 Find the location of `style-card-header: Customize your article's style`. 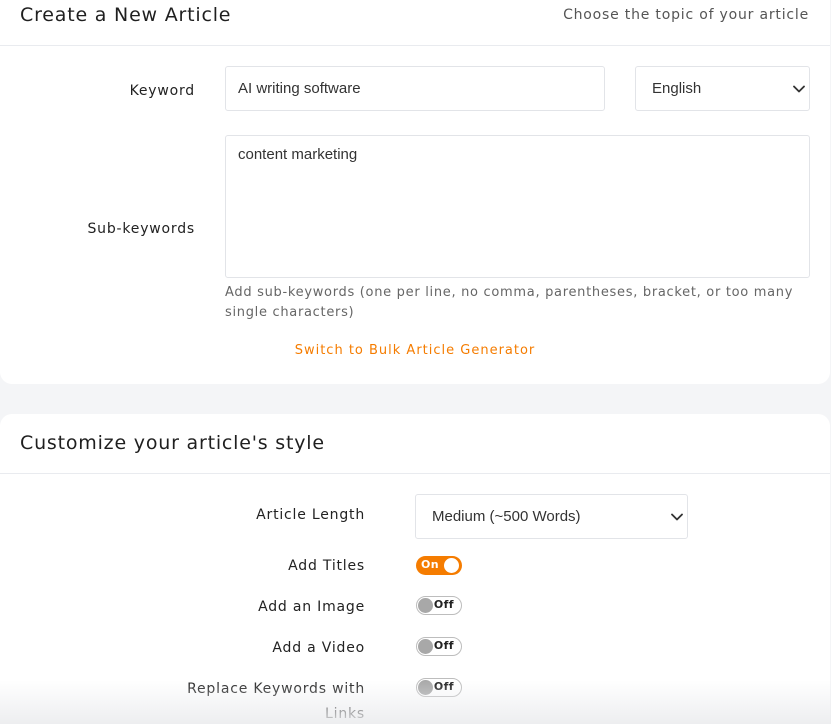

style-card-header: Customize your article's style is located at coordinates (415, 444).